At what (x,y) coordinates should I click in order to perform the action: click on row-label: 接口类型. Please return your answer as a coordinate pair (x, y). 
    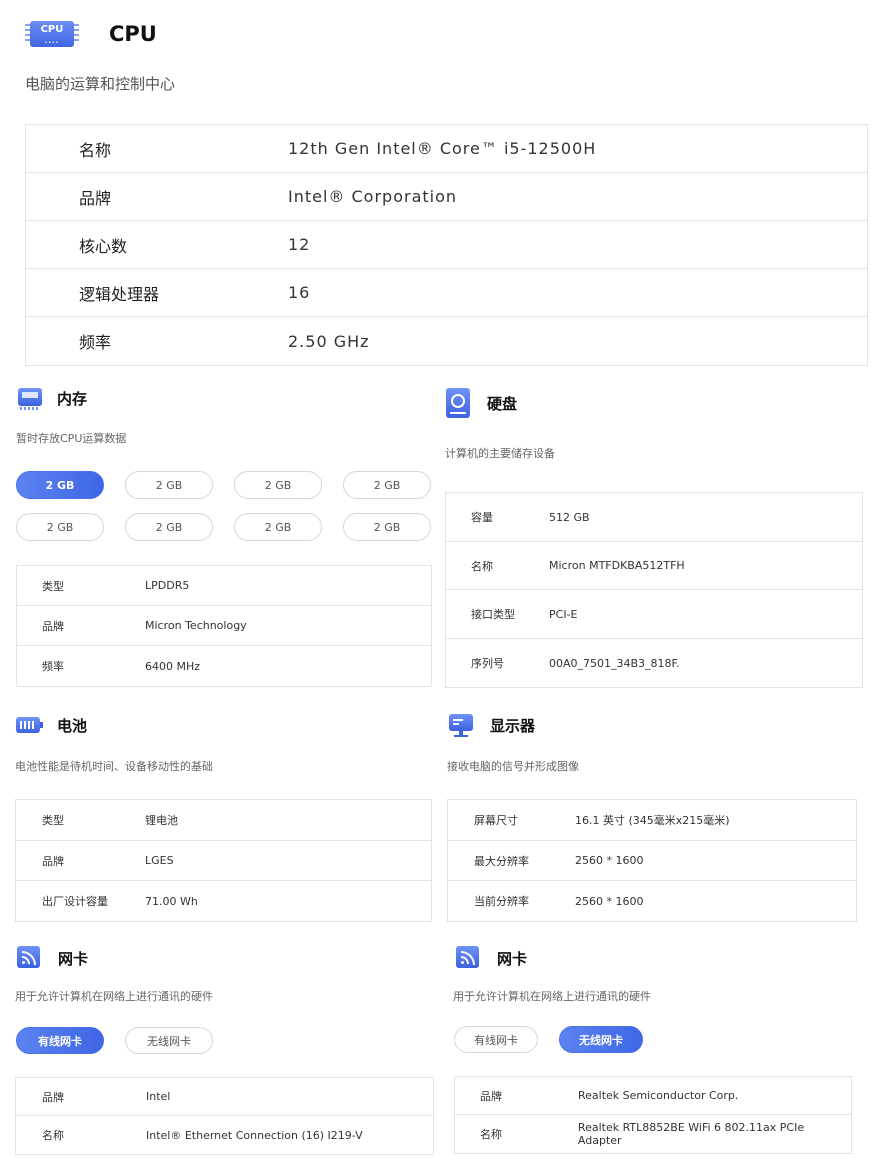
    Looking at the image, I should click on (493, 614).